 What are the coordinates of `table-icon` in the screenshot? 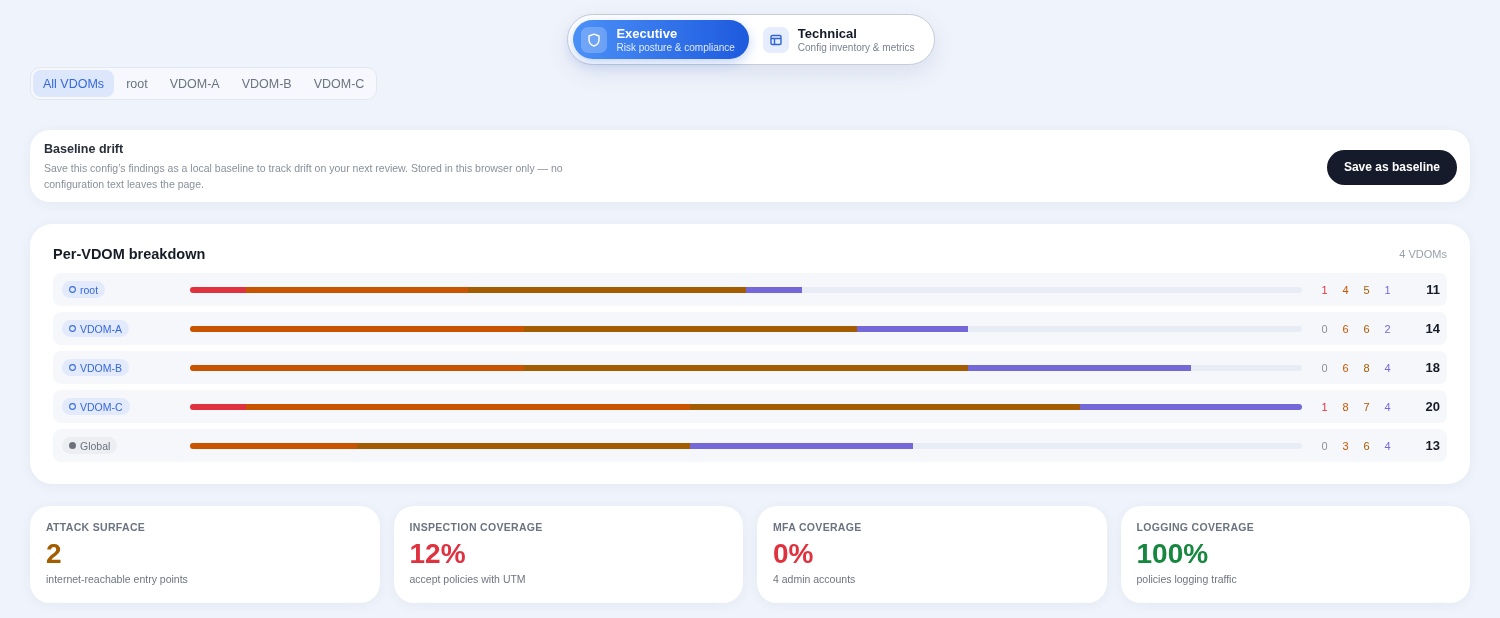 It's located at (775, 39).